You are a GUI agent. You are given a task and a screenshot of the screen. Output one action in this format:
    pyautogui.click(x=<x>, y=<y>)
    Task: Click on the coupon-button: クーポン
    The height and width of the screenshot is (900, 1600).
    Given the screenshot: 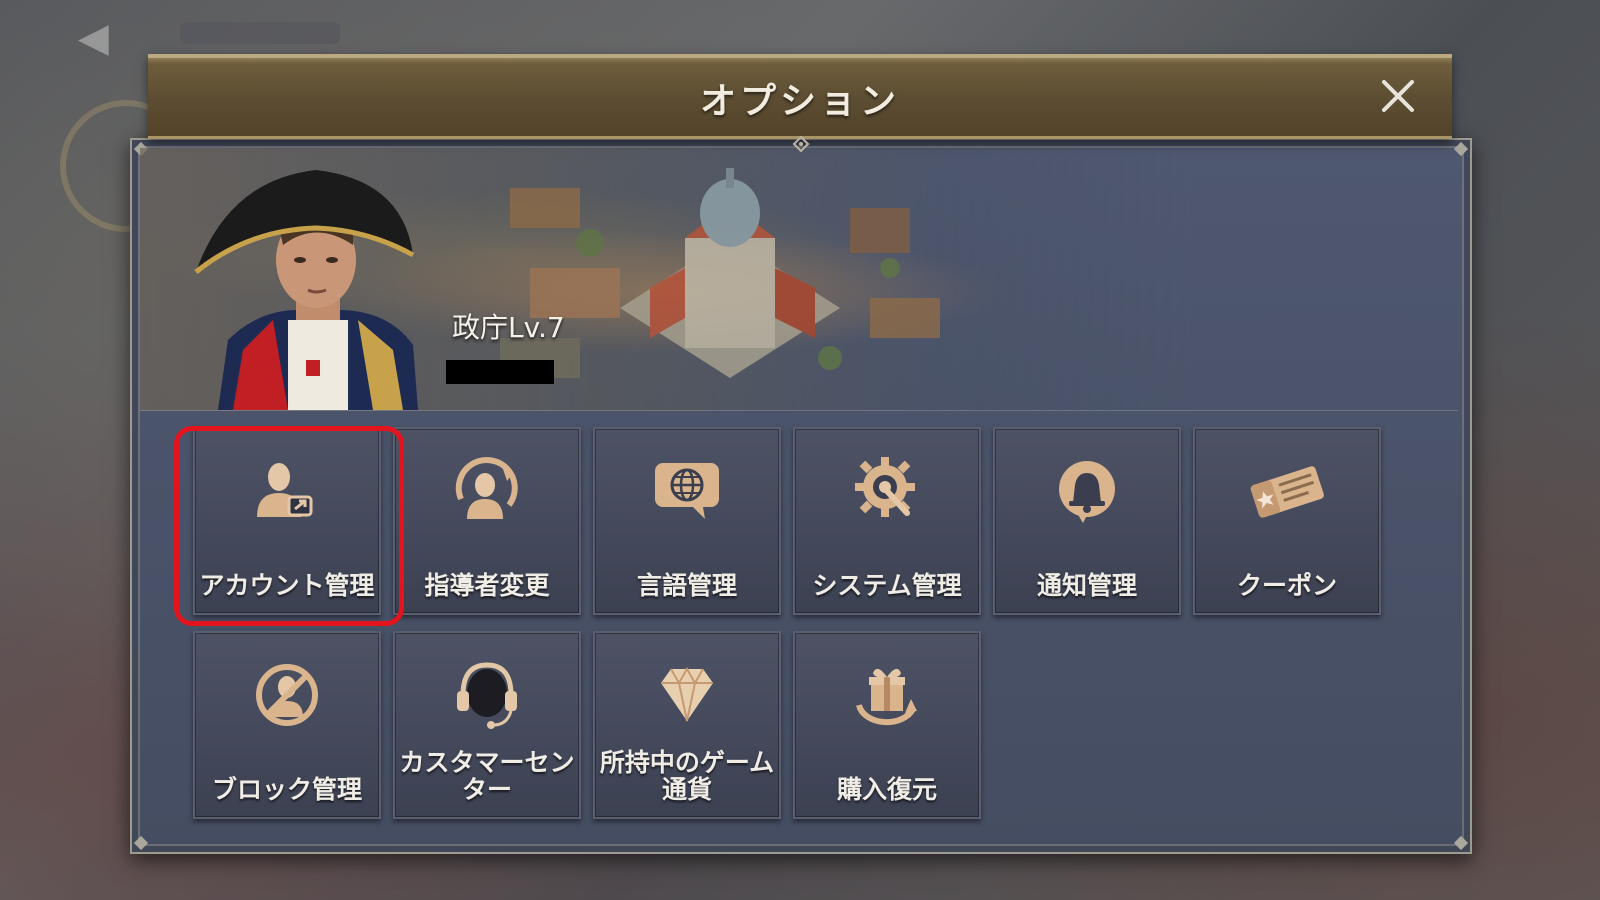 What is the action you would take?
    pyautogui.click(x=1287, y=521)
    